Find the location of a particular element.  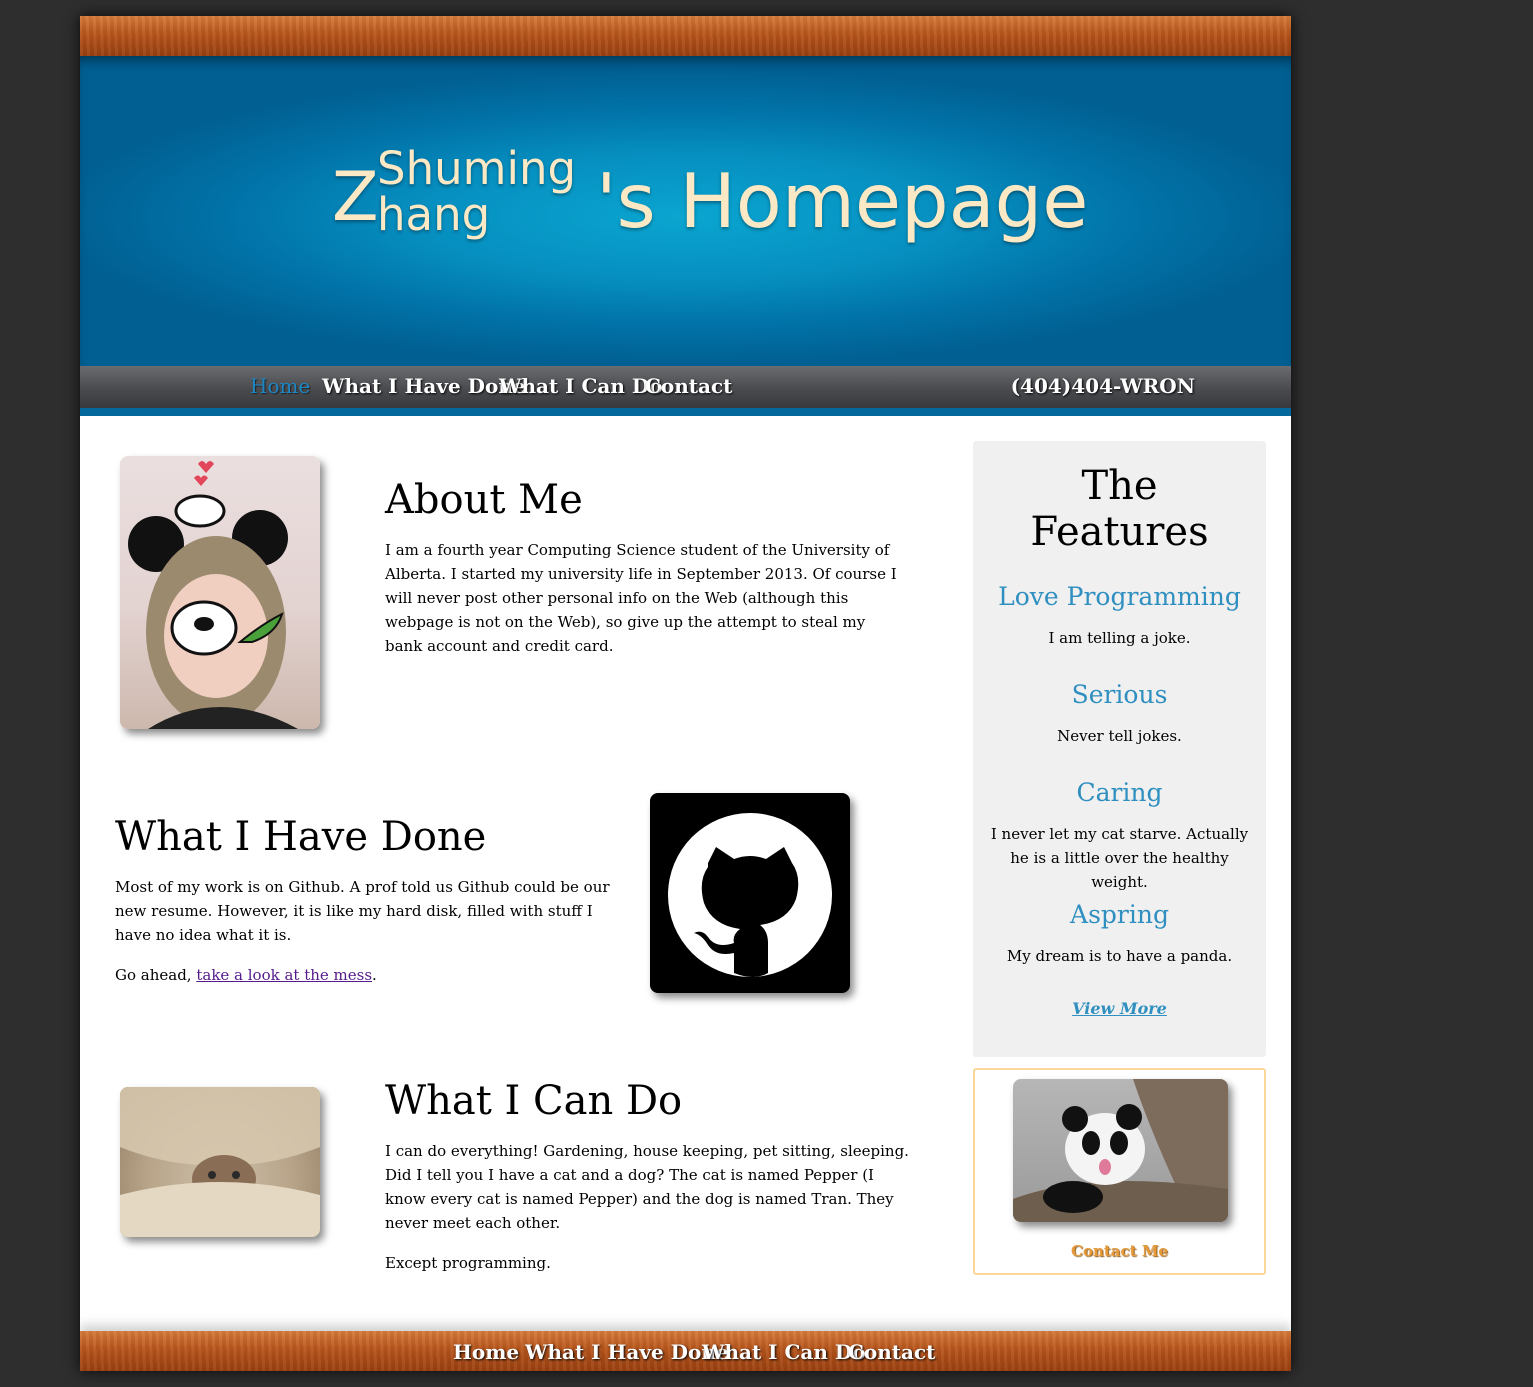

nav-what-i-have-done: What I Have Done is located at coordinates (424, 386).